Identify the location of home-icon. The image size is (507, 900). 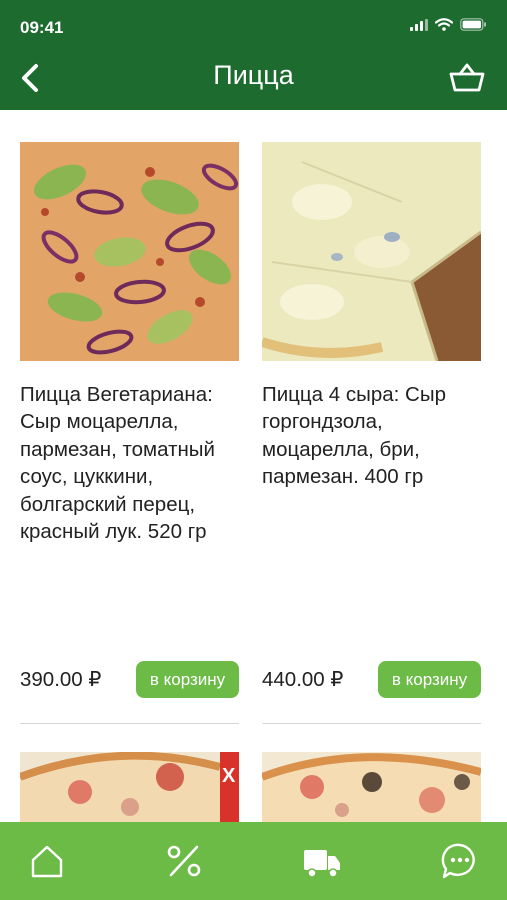
(47, 861).